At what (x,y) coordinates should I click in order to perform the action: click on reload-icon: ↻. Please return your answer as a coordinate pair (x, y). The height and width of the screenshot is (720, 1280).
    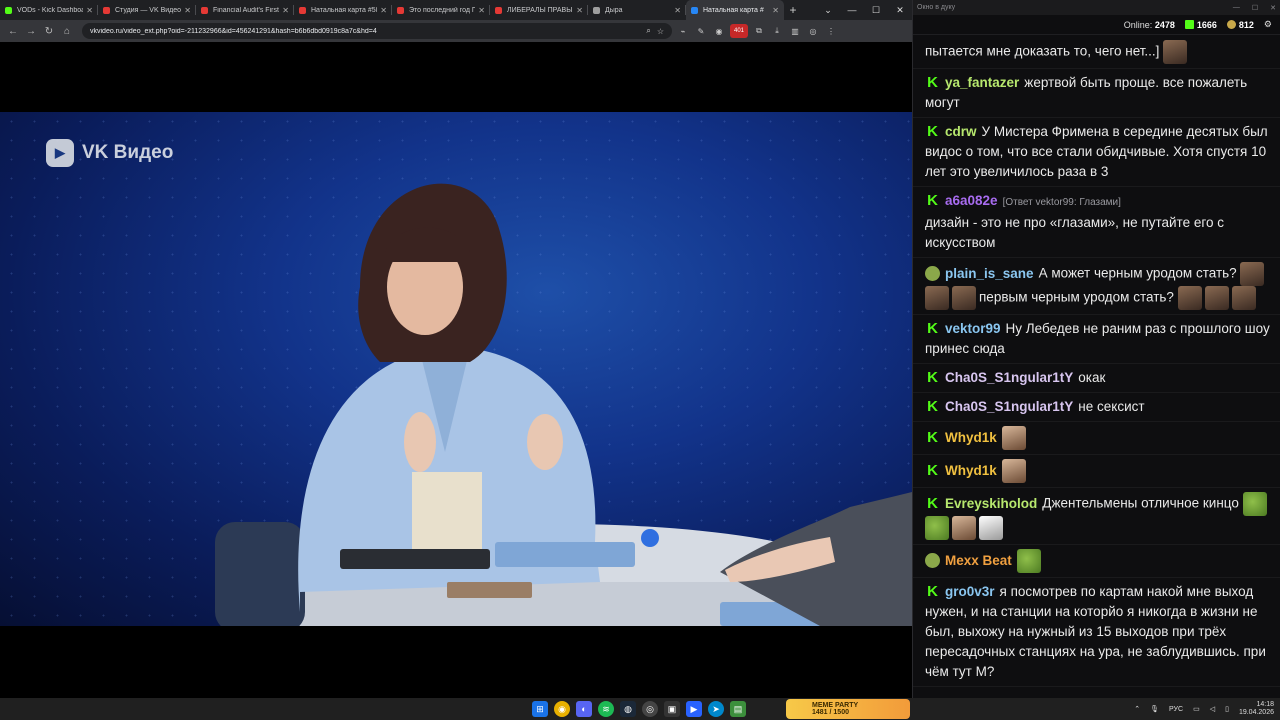
    Looking at the image, I should click on (49, 31).